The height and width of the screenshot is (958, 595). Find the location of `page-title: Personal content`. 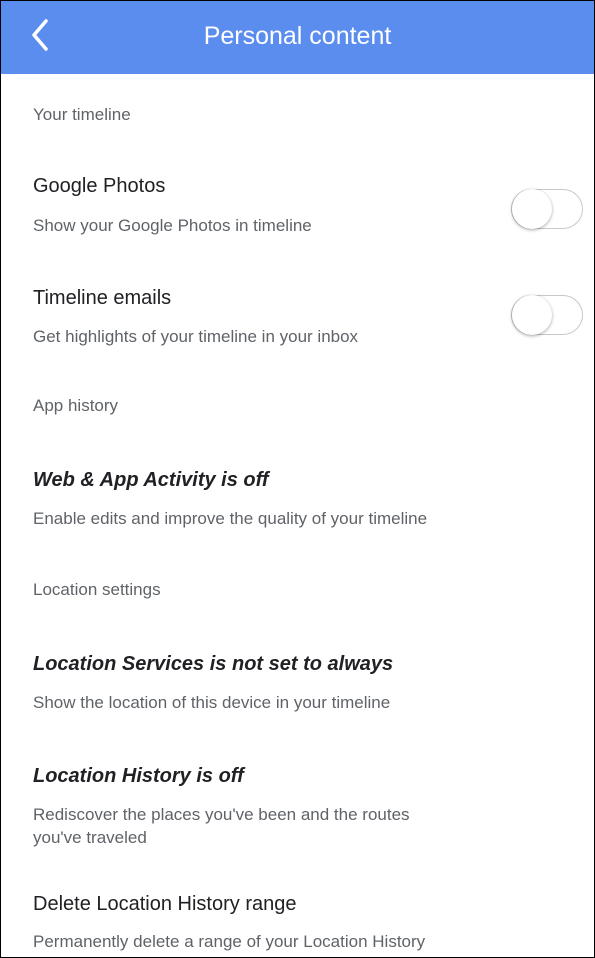

page-title: Personal content is located at coordinates (297, 36).